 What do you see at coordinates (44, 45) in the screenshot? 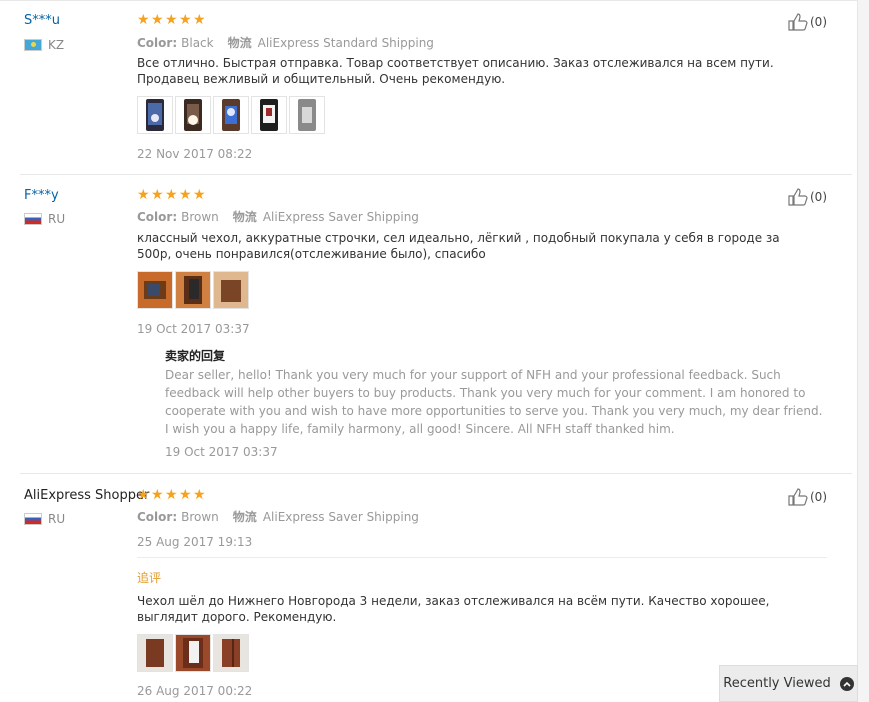
I see `reviewer-country: KZ` at bounding box center [44, 45].